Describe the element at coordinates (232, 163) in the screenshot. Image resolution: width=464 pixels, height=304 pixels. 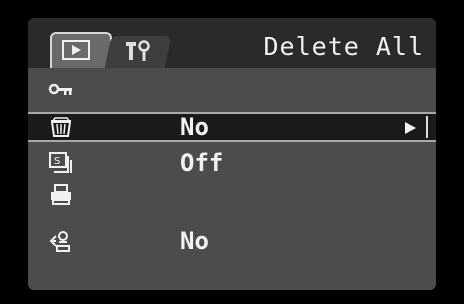
I see `menu-row-slideshow: S Off` at that location.